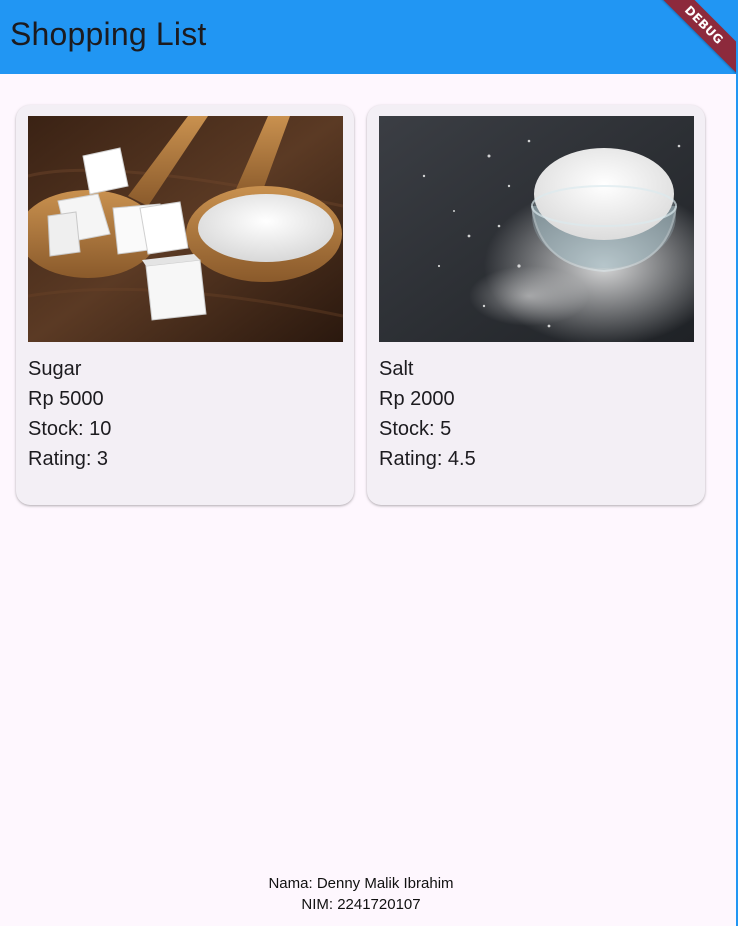 The image size is (738, 926). I want to click on sugar-photo-icon, so click(185, 229).